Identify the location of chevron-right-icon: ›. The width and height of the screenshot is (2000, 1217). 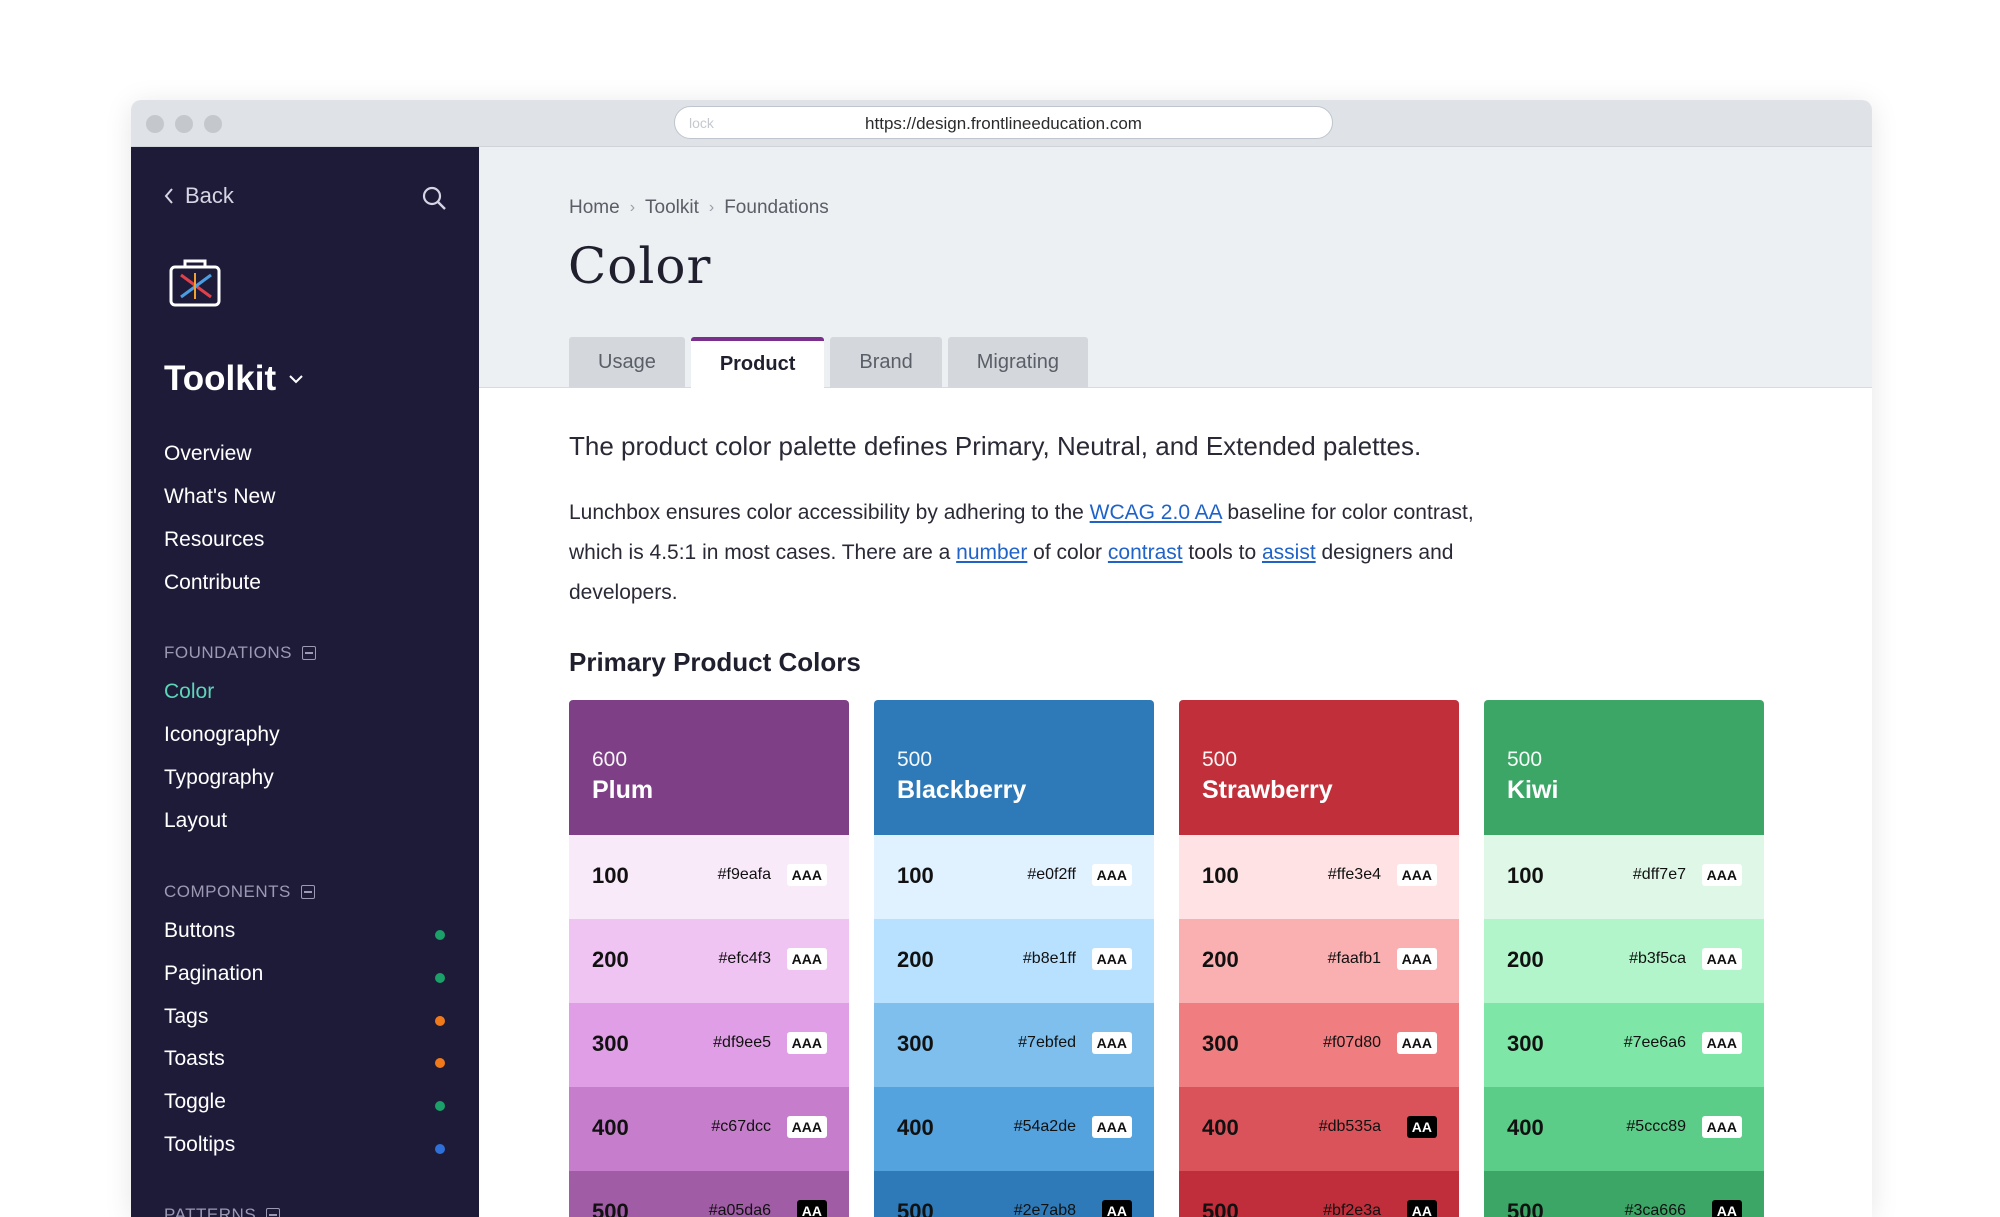
(711, 207).